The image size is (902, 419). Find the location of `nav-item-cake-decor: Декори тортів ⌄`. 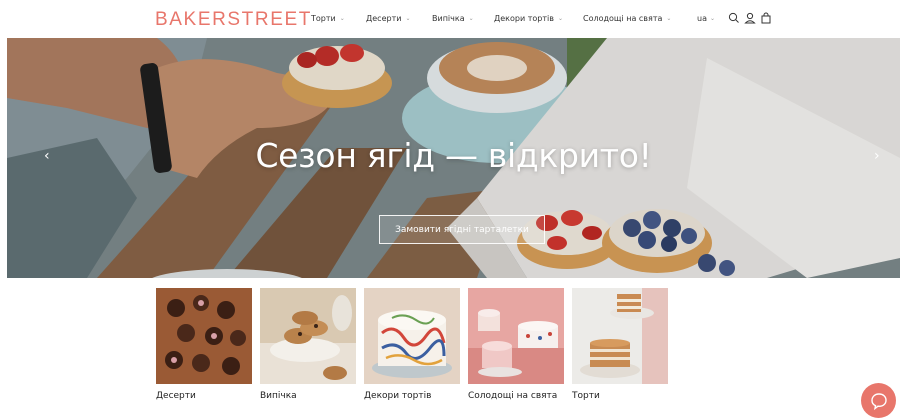

nav-item-cake-decor: Декори тортів ⌄ is located at coordinates (538, 18).